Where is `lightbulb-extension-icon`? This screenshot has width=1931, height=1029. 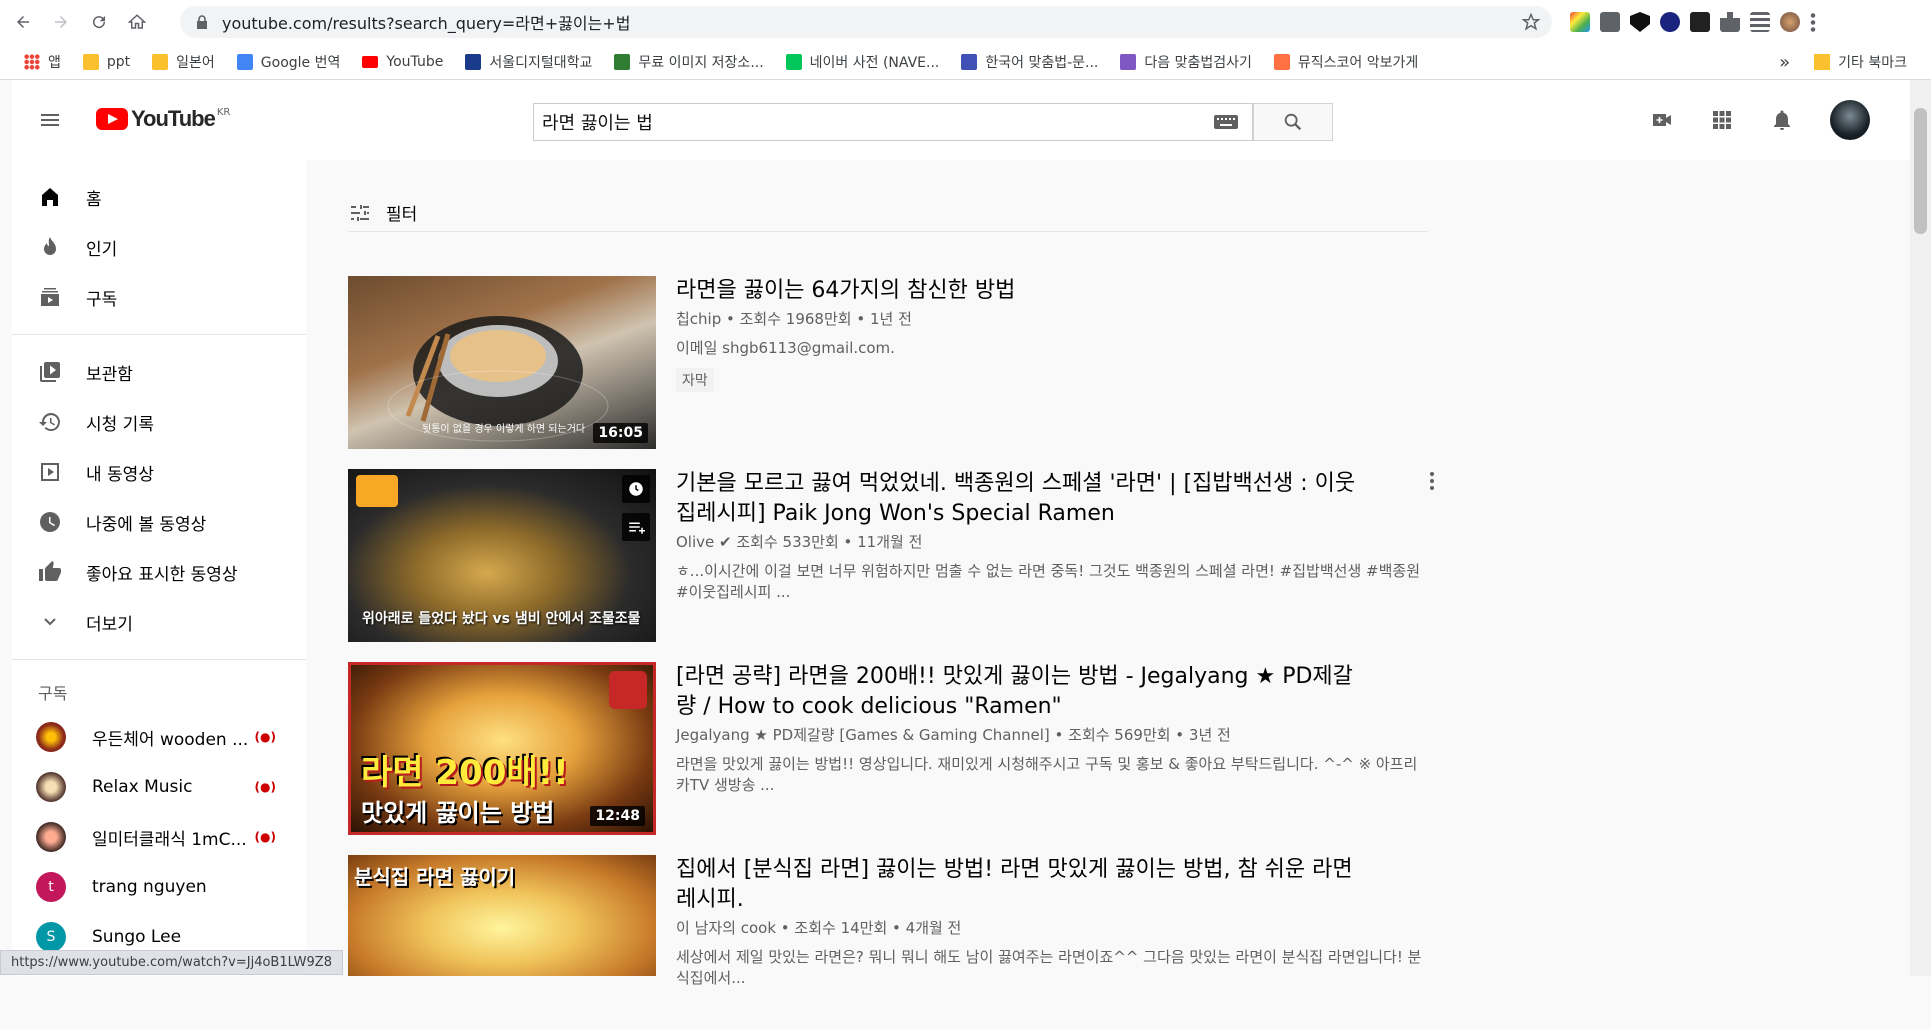
lightbulb-extension-icon is located at coordinates (1610, 22).